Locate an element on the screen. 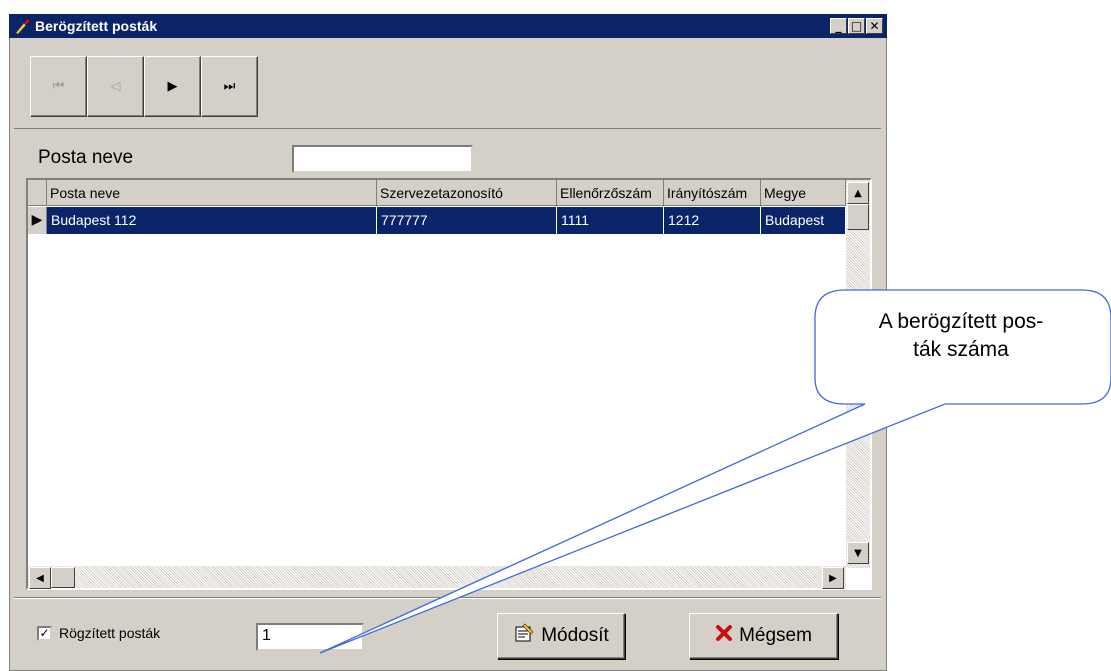  callout-line-1: A berögzített pos- is located at coordinates (961, 321).